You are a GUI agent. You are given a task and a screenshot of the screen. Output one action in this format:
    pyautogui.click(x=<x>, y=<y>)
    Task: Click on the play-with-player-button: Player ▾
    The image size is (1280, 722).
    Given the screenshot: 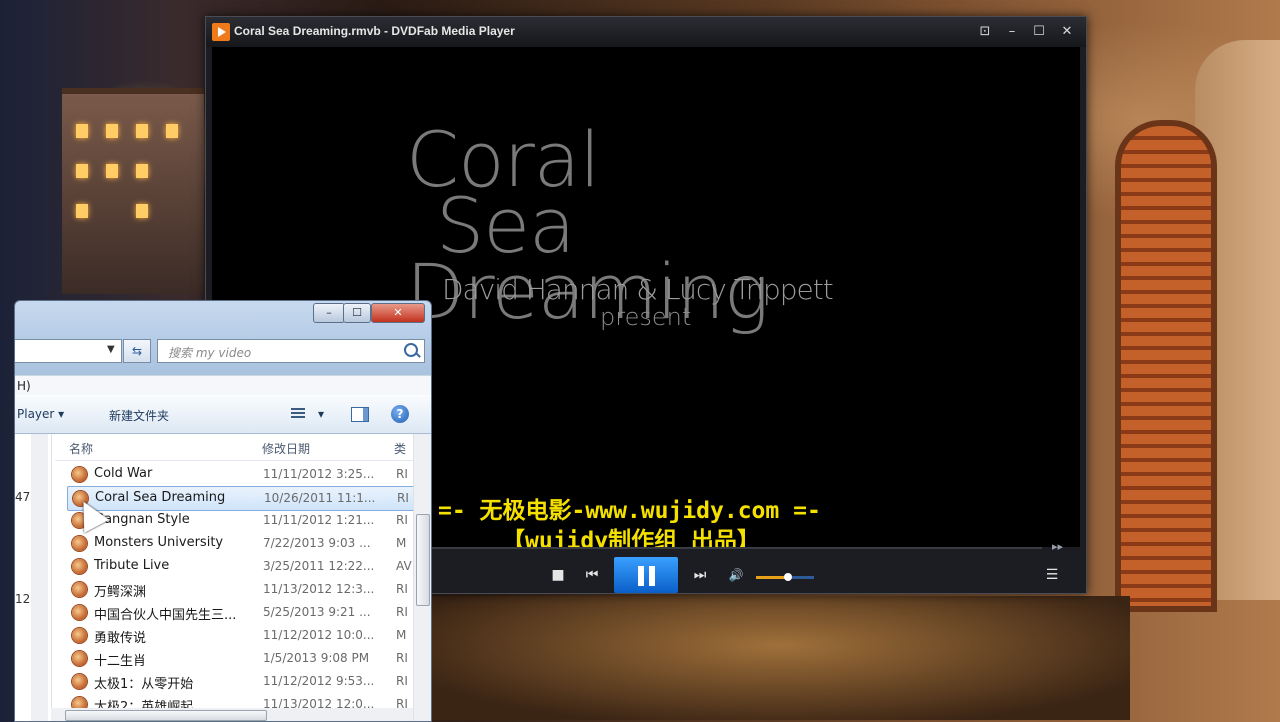 What is the action you would take?
    pyautogui.click(x=40, y=414)
    